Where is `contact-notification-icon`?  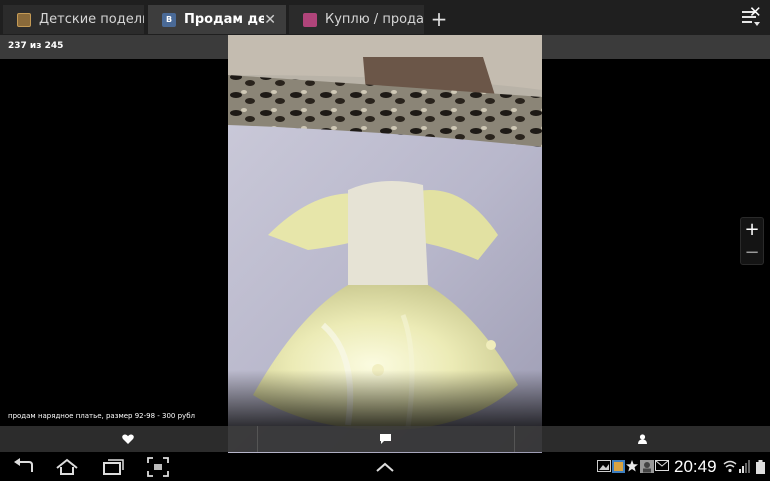
contact-notification-icon is located at coordinates (647, 466).